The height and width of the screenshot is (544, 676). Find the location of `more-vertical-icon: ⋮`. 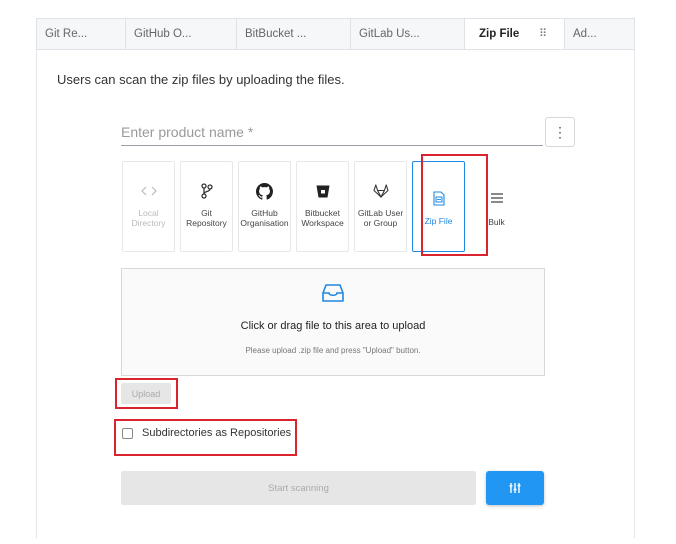

more-vertical-icon: ⋮ is located at coordinates (560, 131).